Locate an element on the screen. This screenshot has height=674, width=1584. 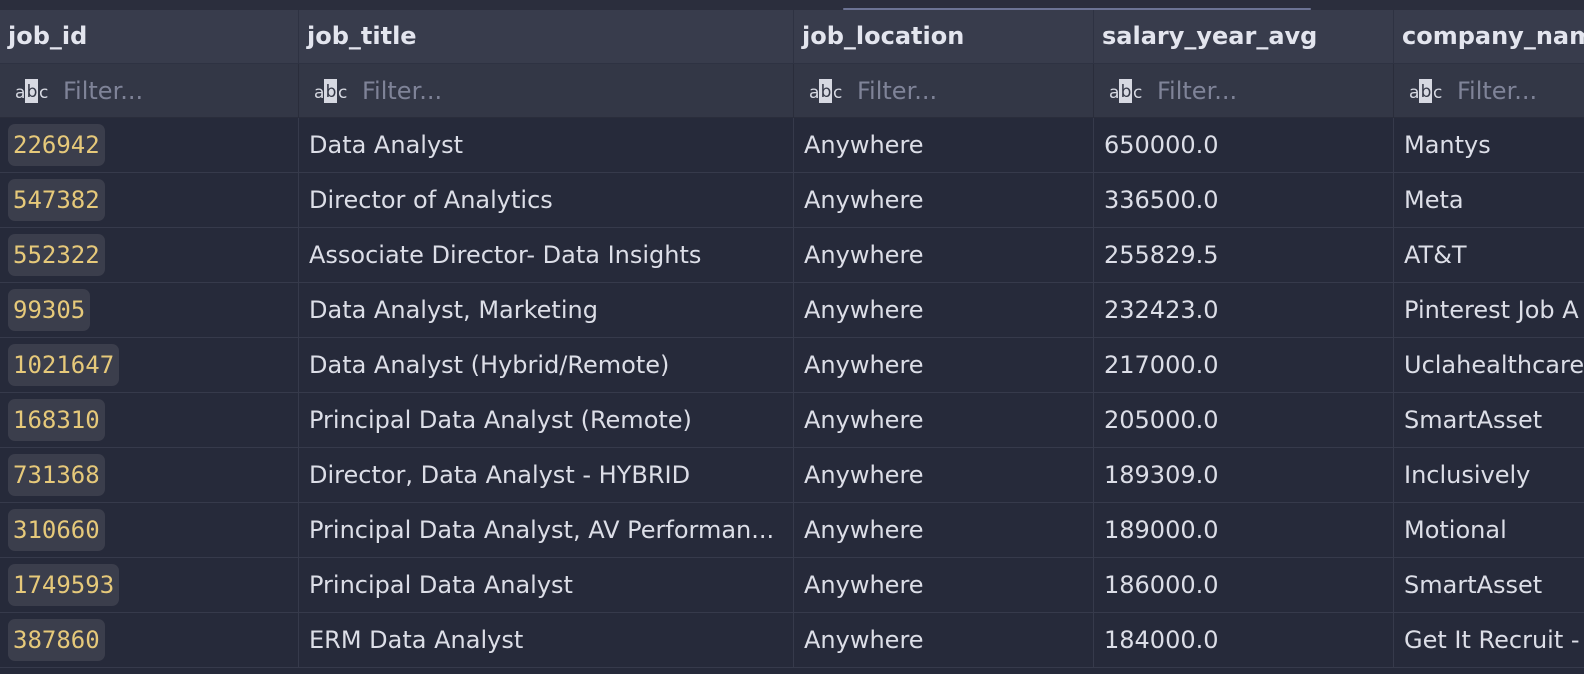
cell-job-title: Principal Data Analyst (Remote) is located at coordinates (546, 420).